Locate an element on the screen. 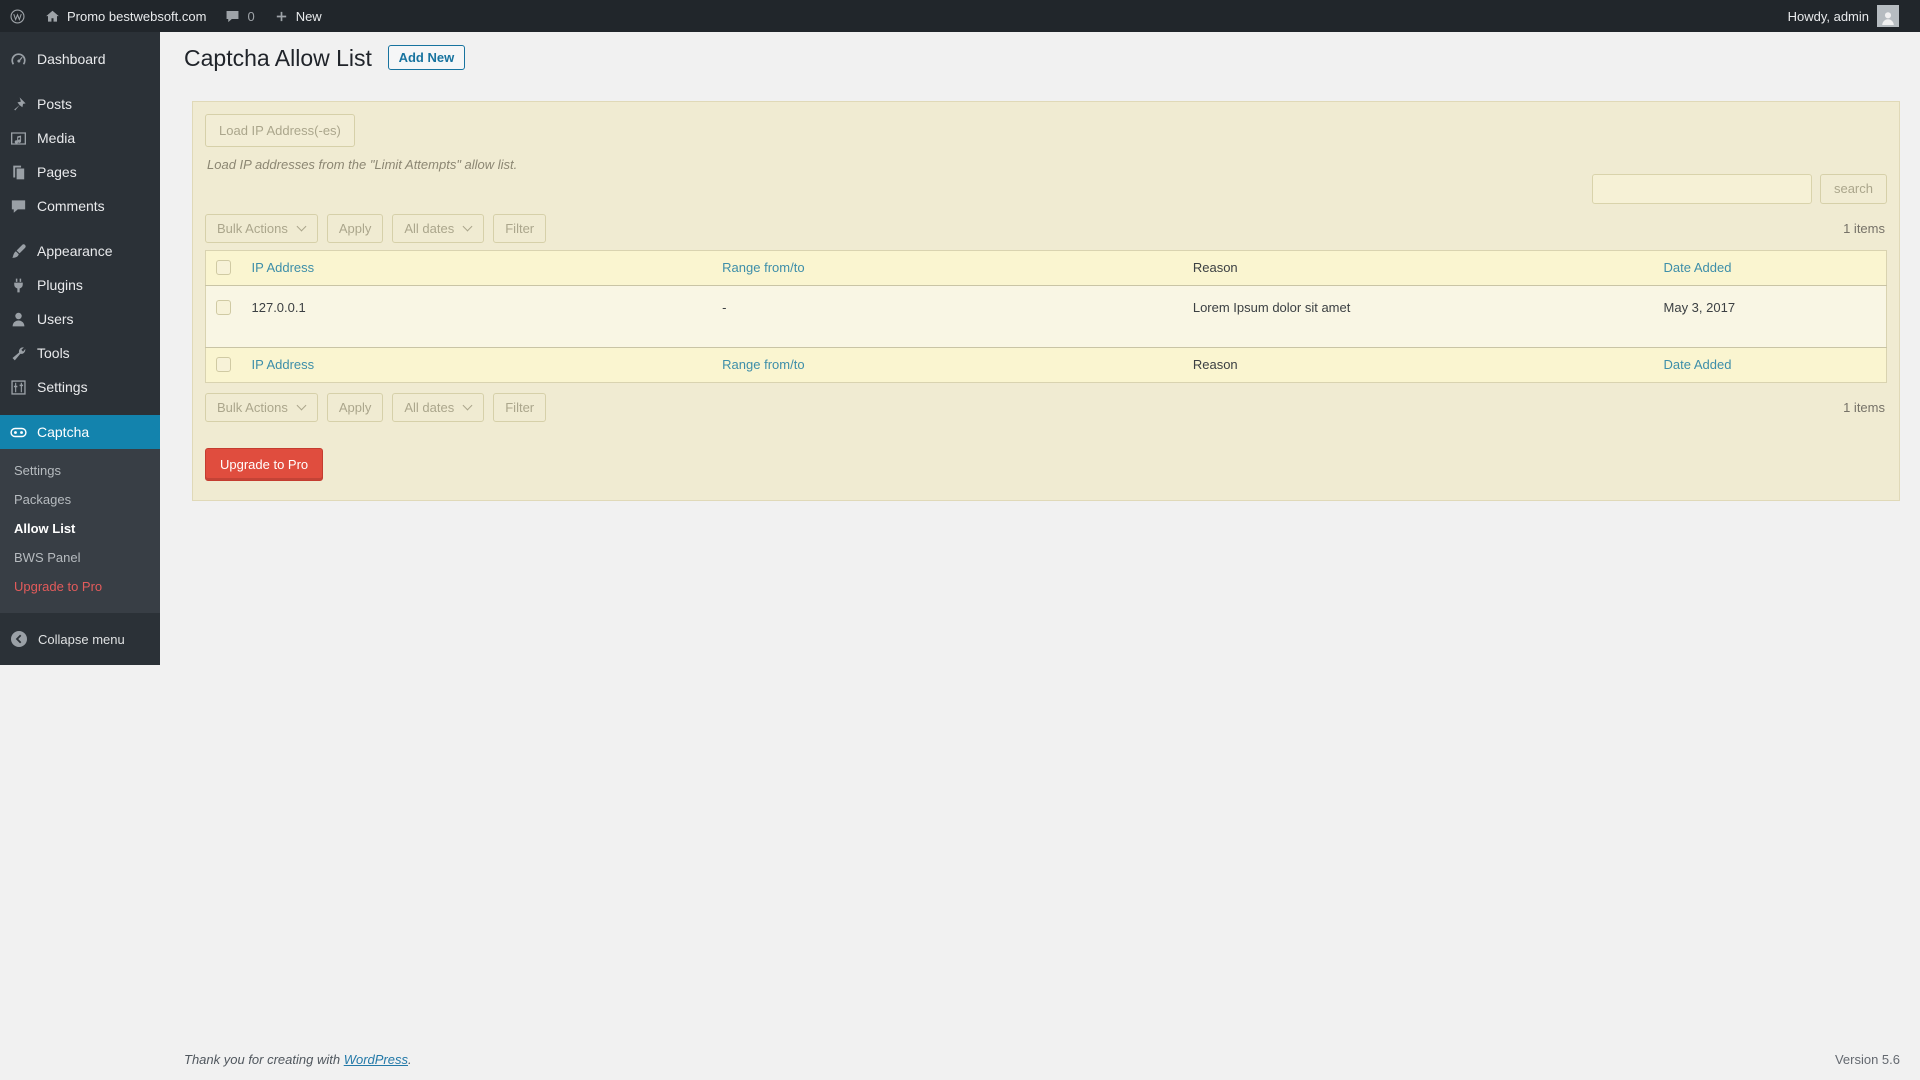  collapse-menu-button: Collapse menu is located at coordinates (80, 639).